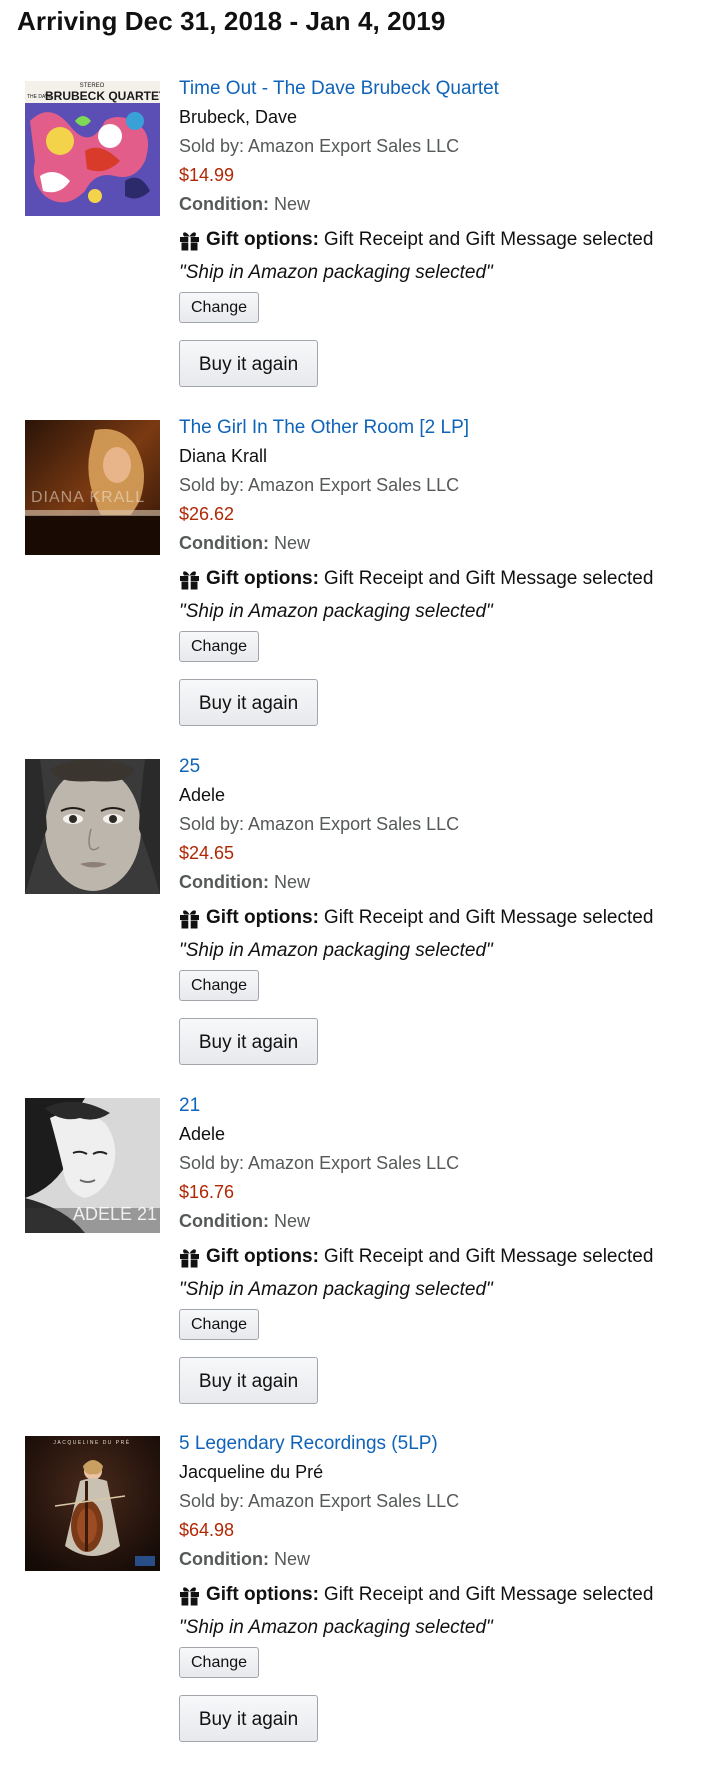 This screenshot has width=717, height=1774. I want to click on product-title-link: Time Out - The Dave Brubeck Quartet, so click(444, 88).